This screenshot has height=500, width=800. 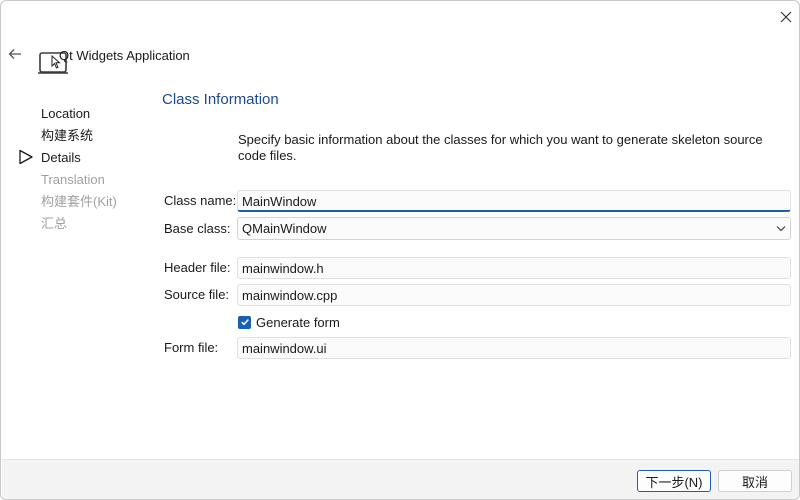 I want to click on triangle-right-icon, so click(x=26, y=157).